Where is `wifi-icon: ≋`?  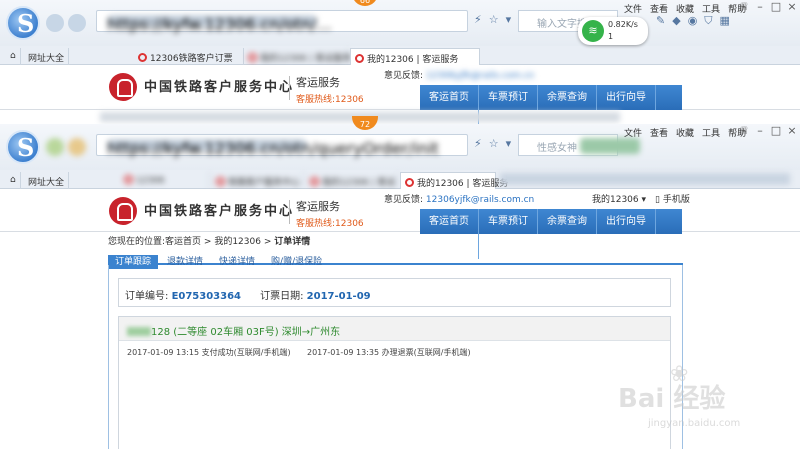 wifi-icon: ≋ is located at coordinates (593, 31).